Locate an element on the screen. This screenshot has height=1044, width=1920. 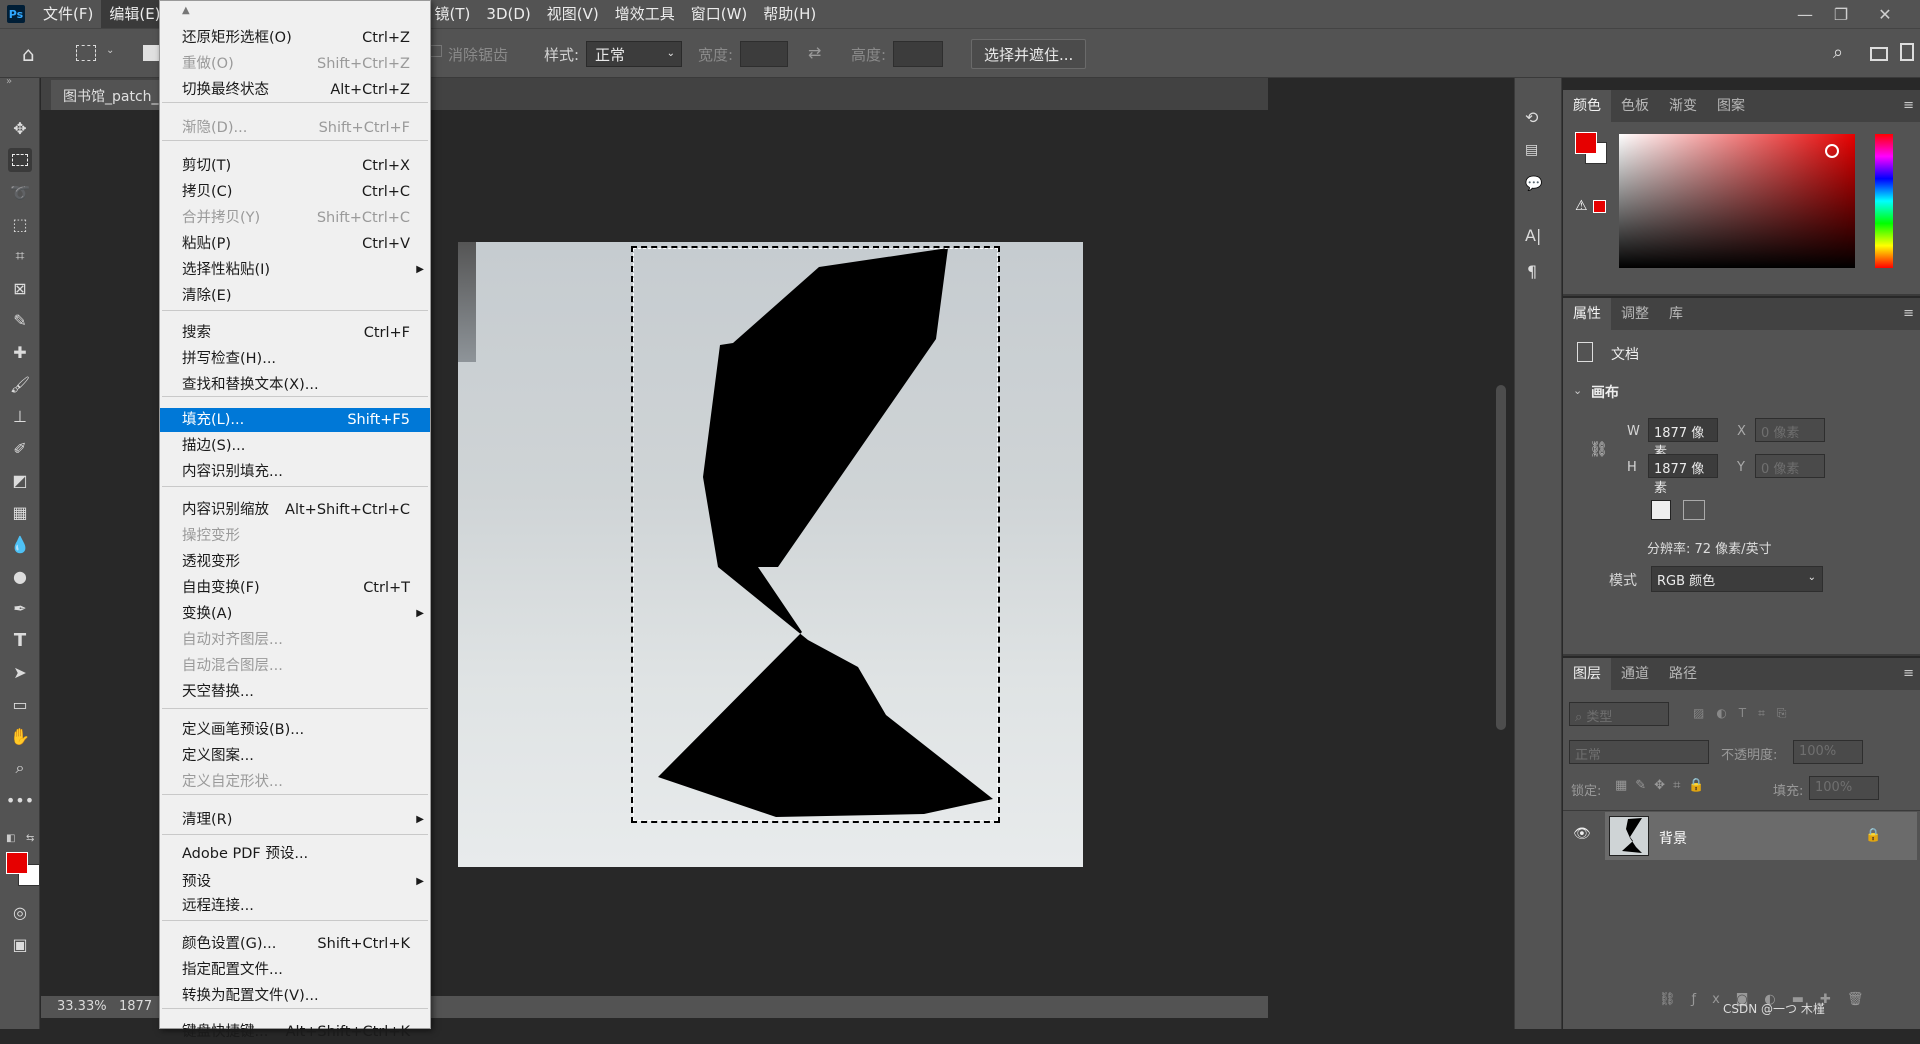
edit-menu-item: 透视变形 is located at coordinates (295, 562).